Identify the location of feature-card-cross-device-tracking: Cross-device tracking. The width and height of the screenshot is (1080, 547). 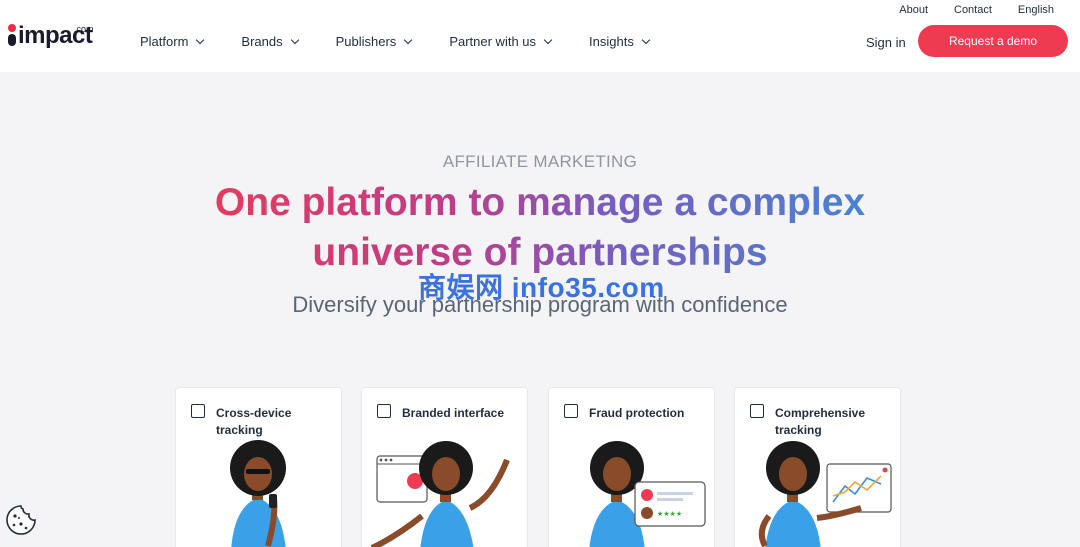
(258, 467).